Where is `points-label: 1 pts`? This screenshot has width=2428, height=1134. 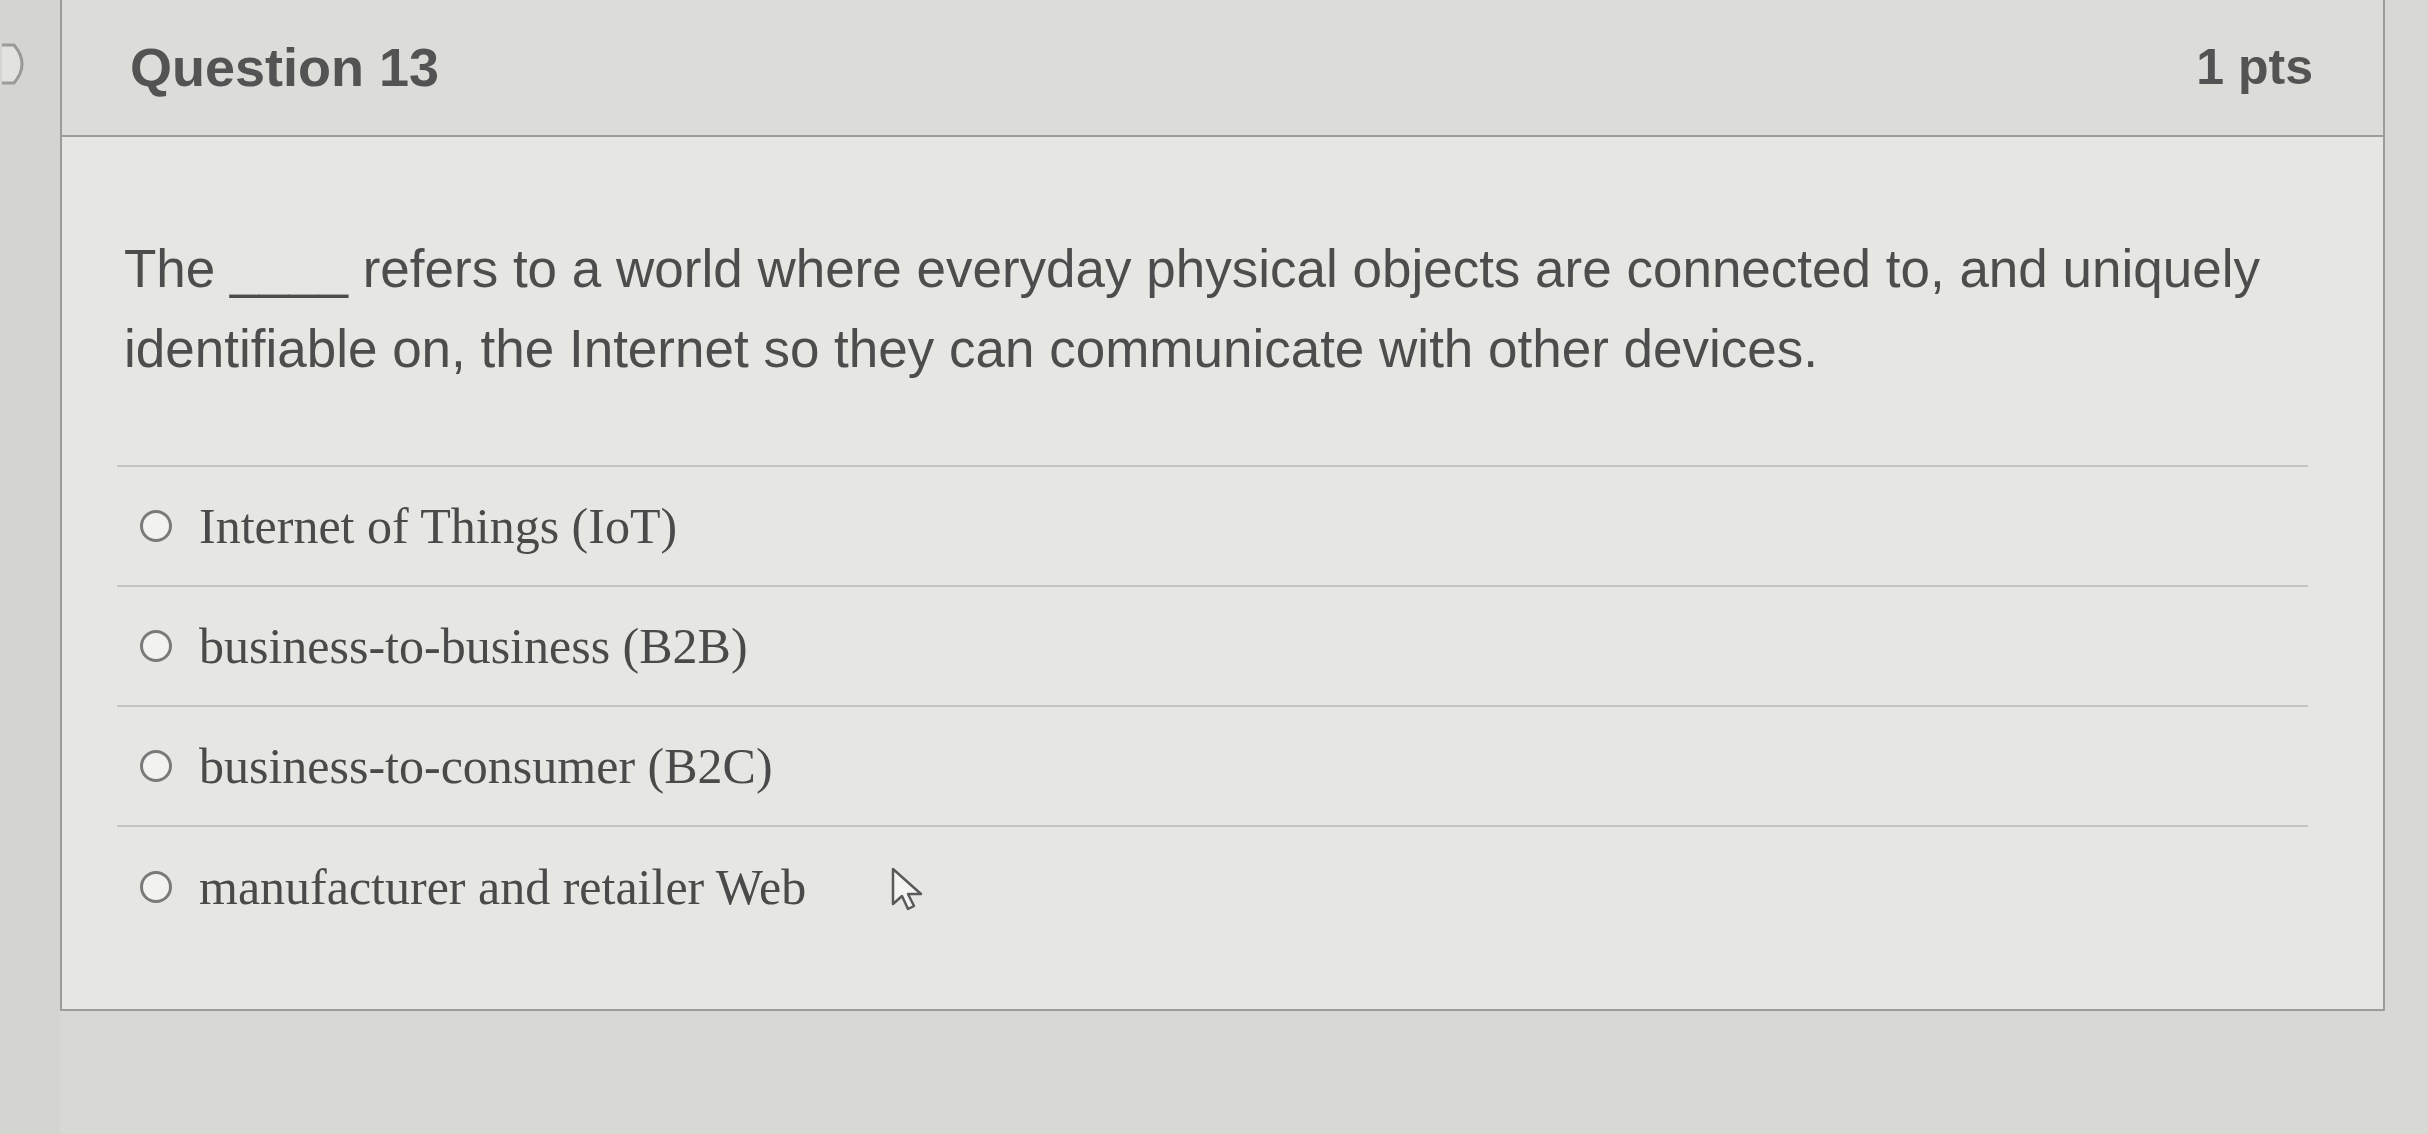
points-label: 1 pts is located at coordinates (2254, 67).